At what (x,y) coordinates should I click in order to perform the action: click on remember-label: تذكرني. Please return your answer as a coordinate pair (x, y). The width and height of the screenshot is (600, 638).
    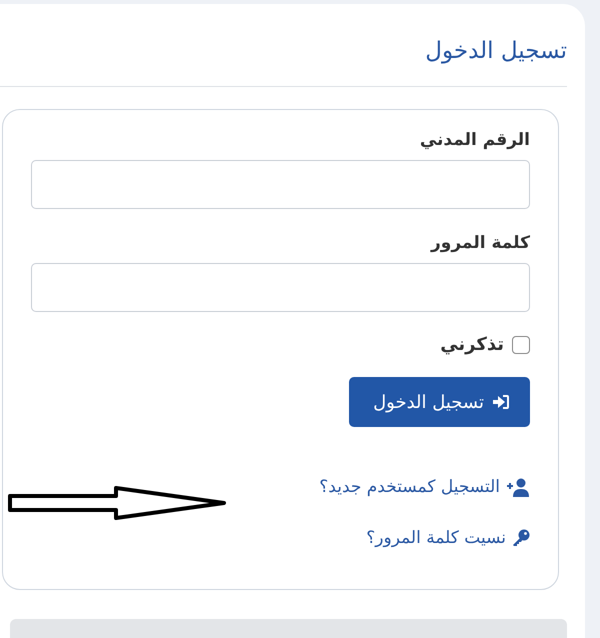
    Looking at the image, I should click on (472, 344).